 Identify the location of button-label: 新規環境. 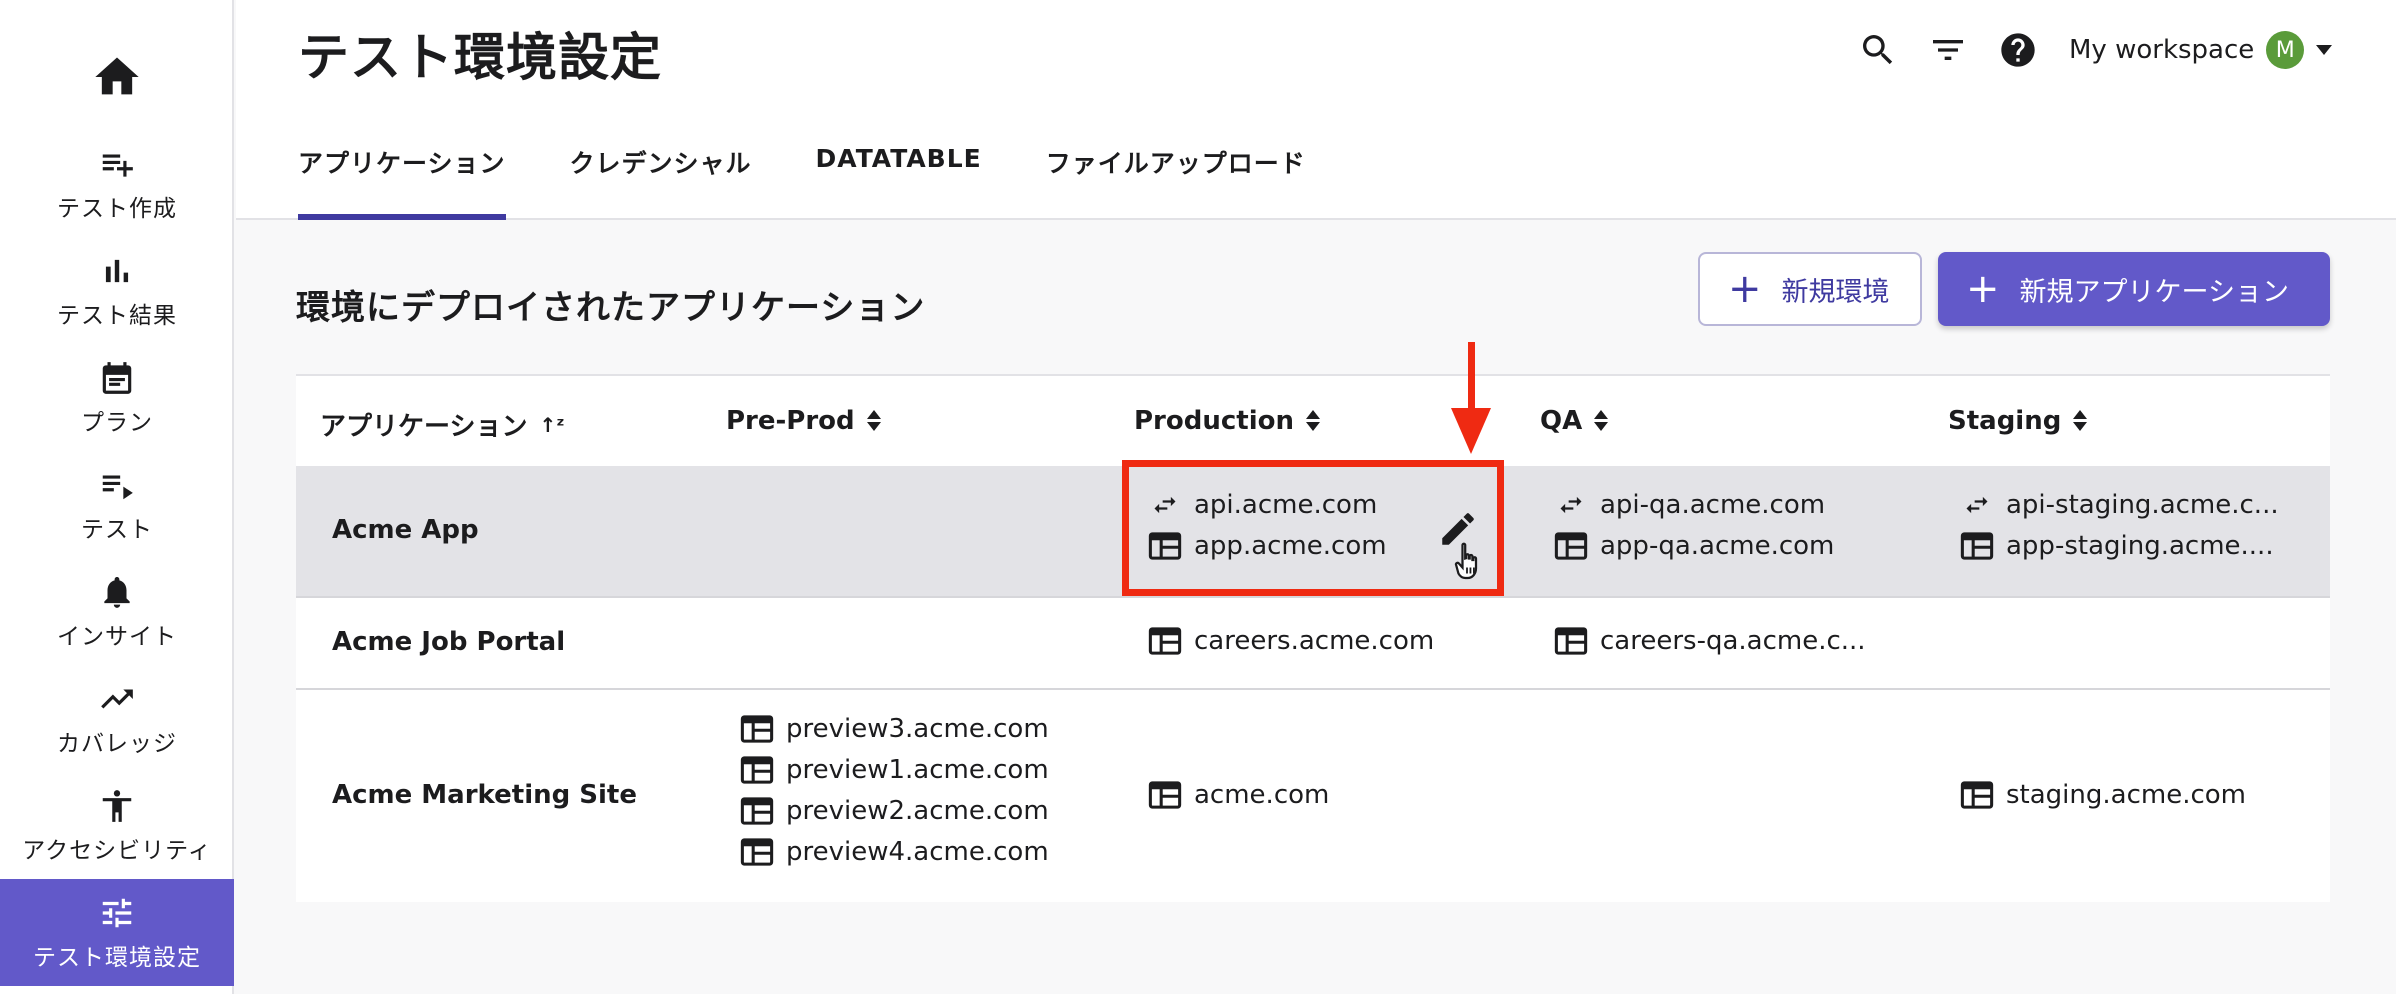
(1835, 292).